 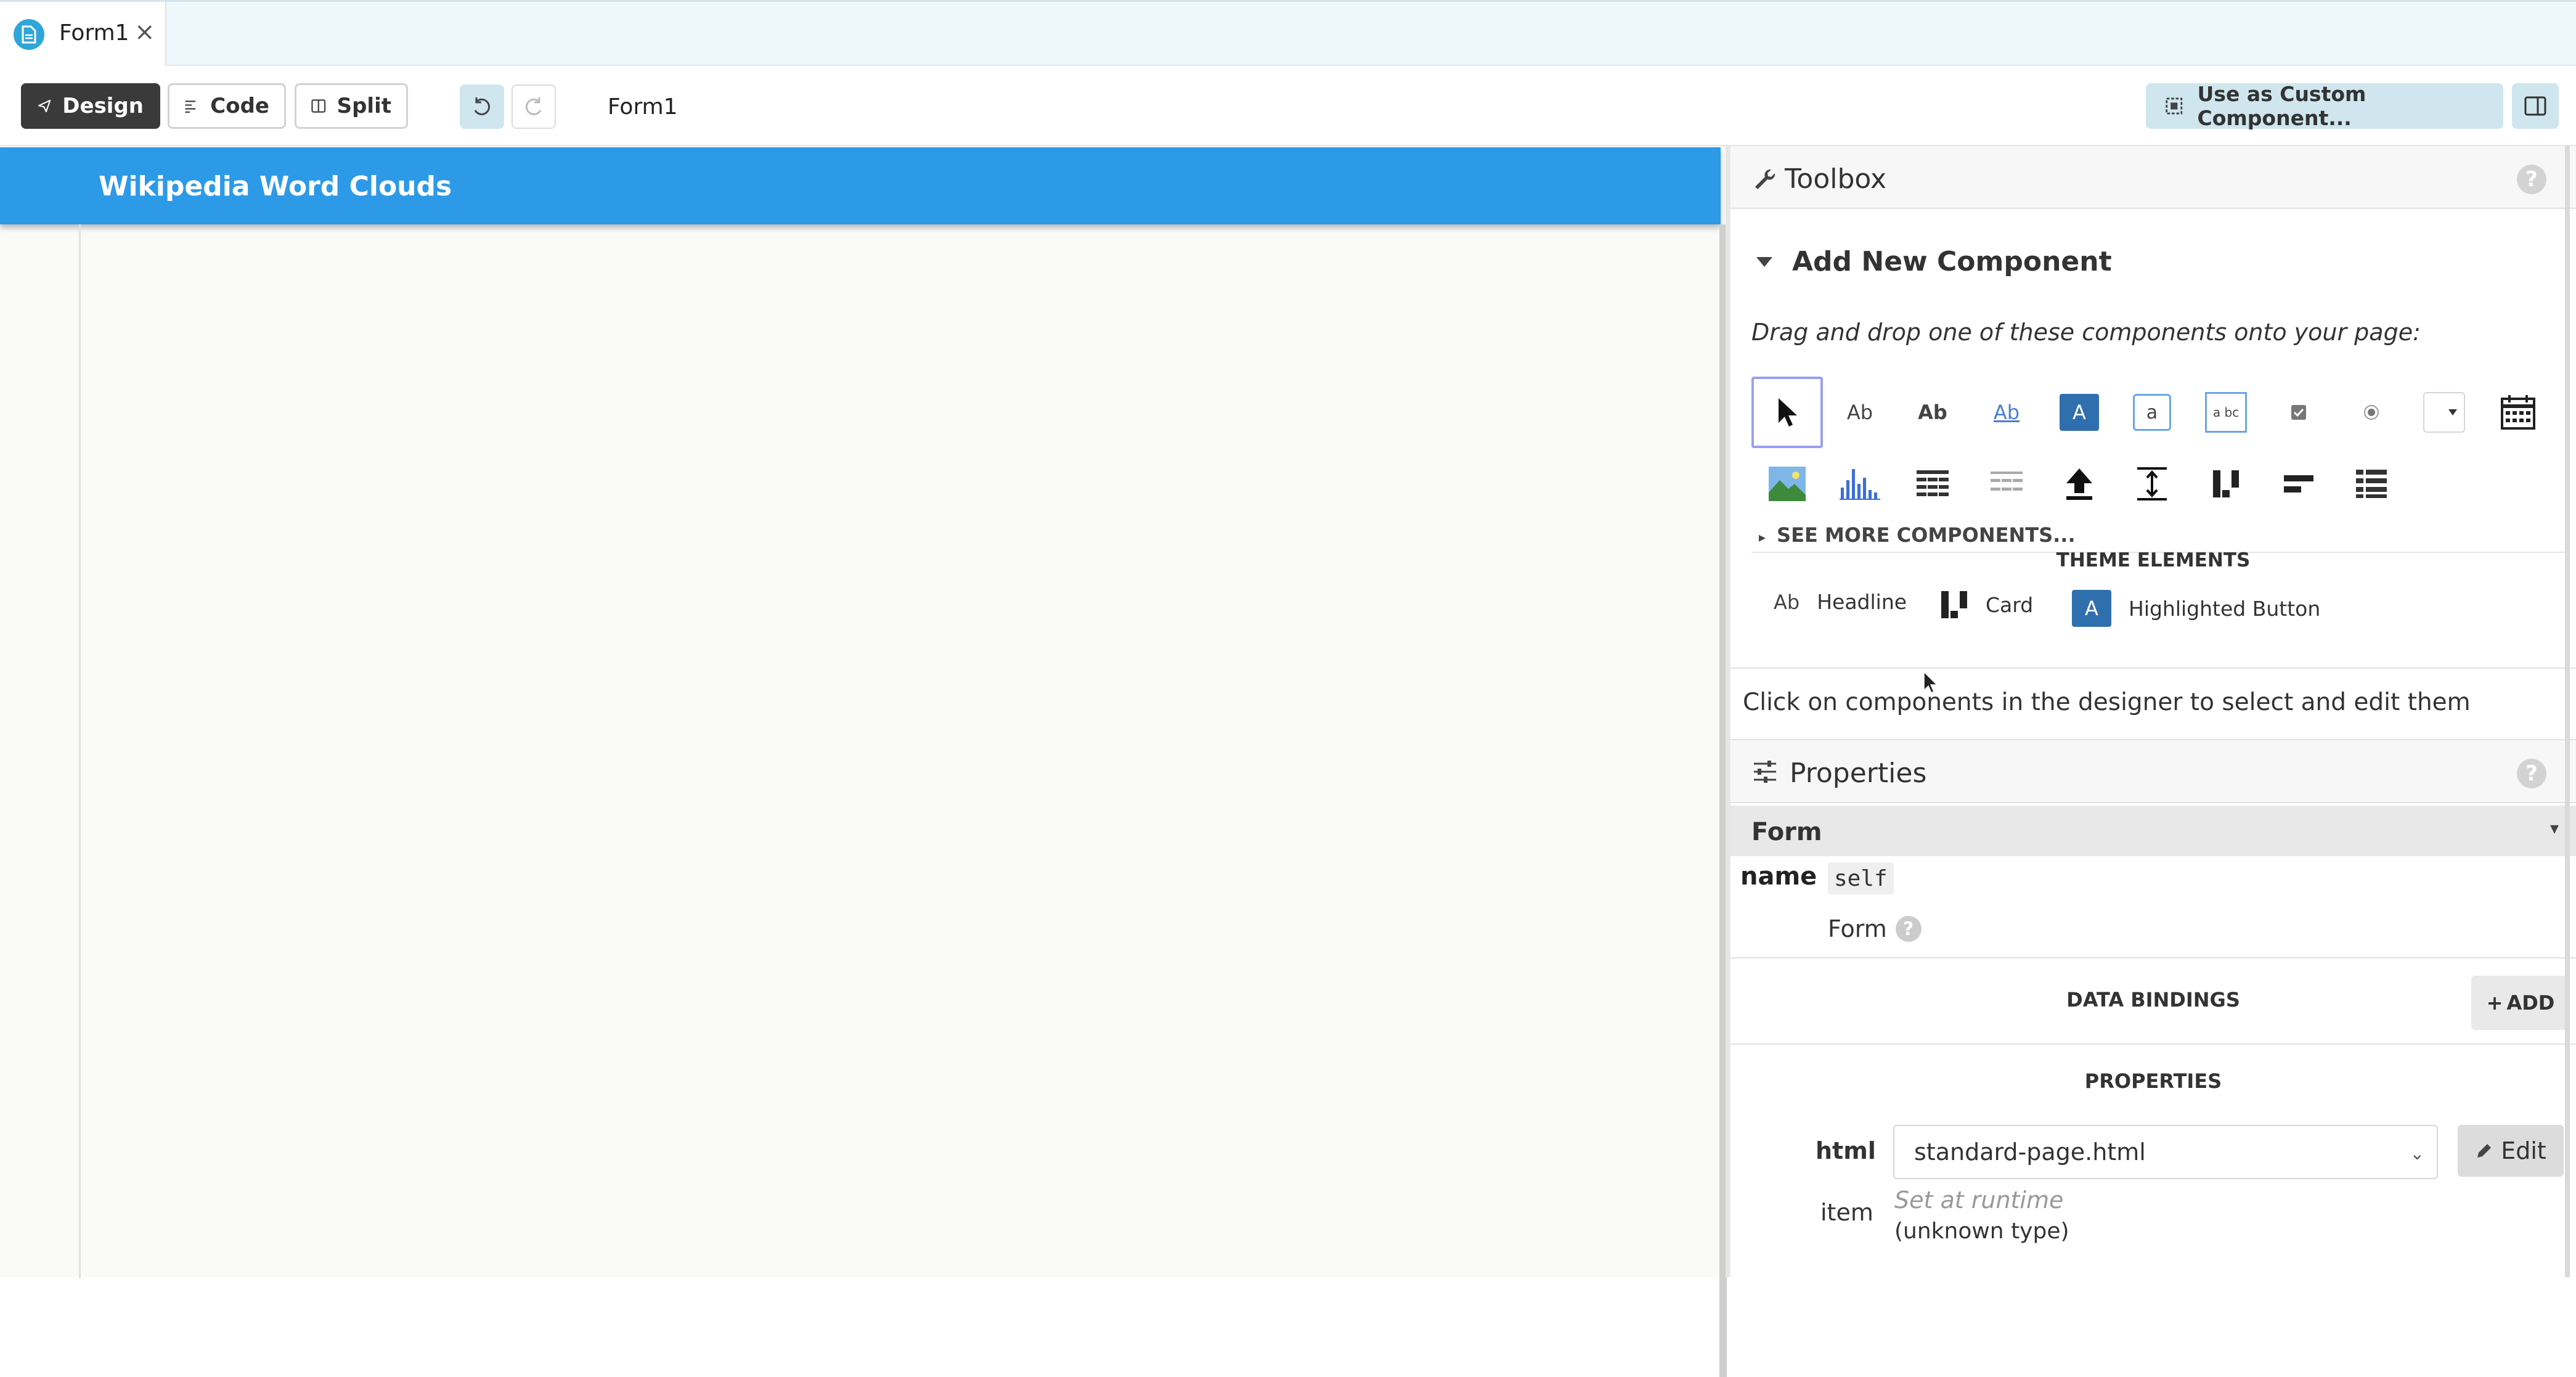 What do you see at coordinates (1861, 878) in the screenshot?
I see `name-value: self` at bounding box center [1861, 878].